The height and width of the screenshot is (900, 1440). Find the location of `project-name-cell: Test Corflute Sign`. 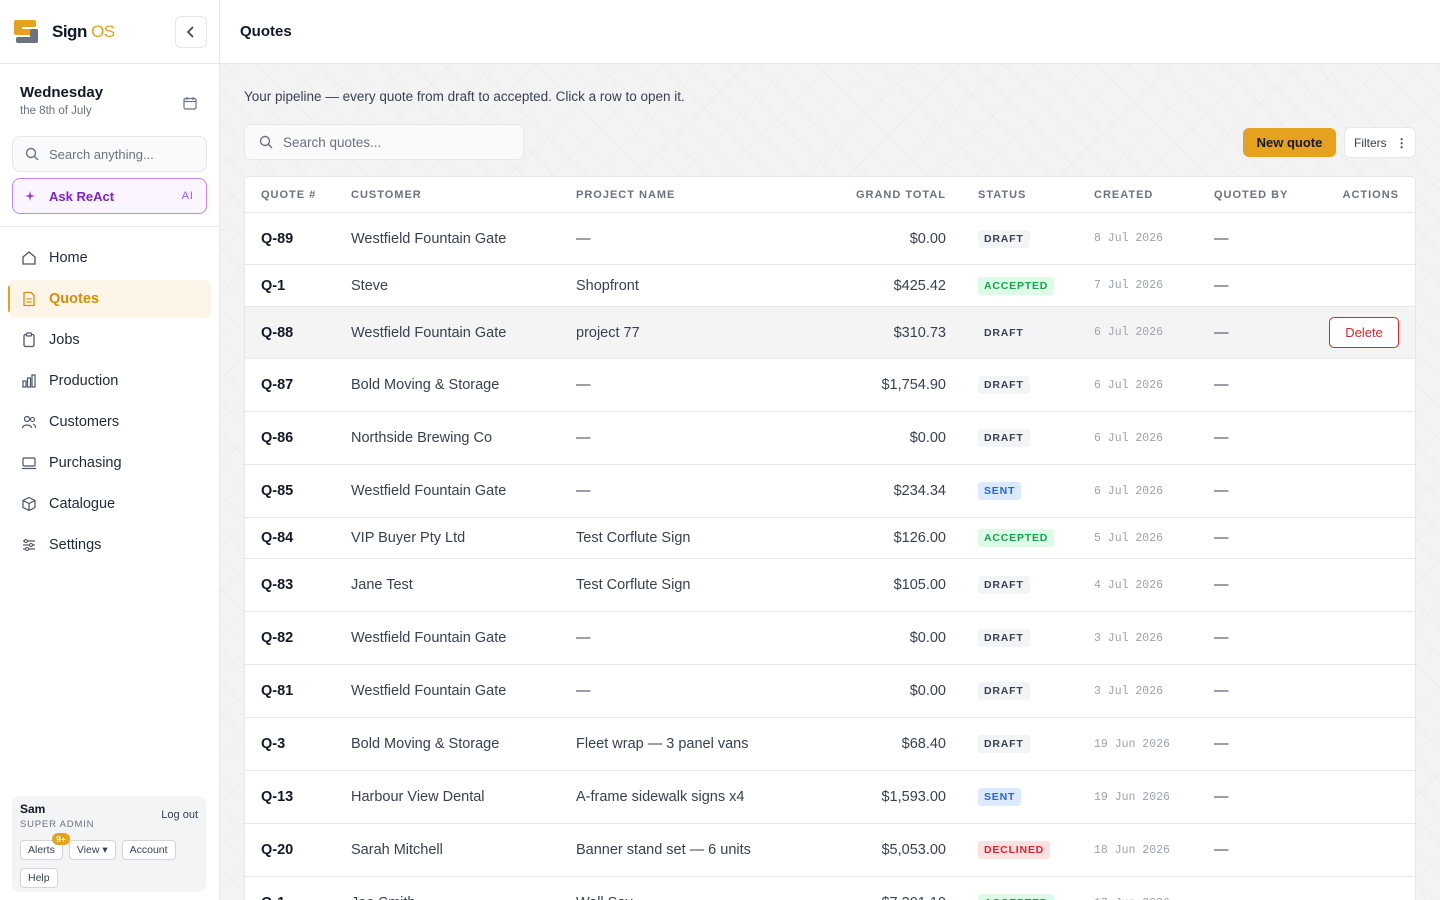

project-name-cell: Test Corflute Sign is located at coordinates (633, 585).